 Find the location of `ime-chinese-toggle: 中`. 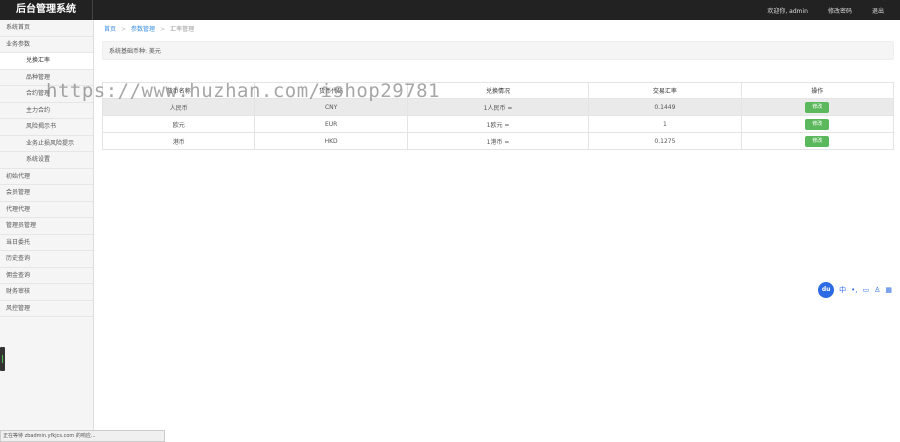

ime-chinese-toggle: 中 is located at coordinates (842, 290).